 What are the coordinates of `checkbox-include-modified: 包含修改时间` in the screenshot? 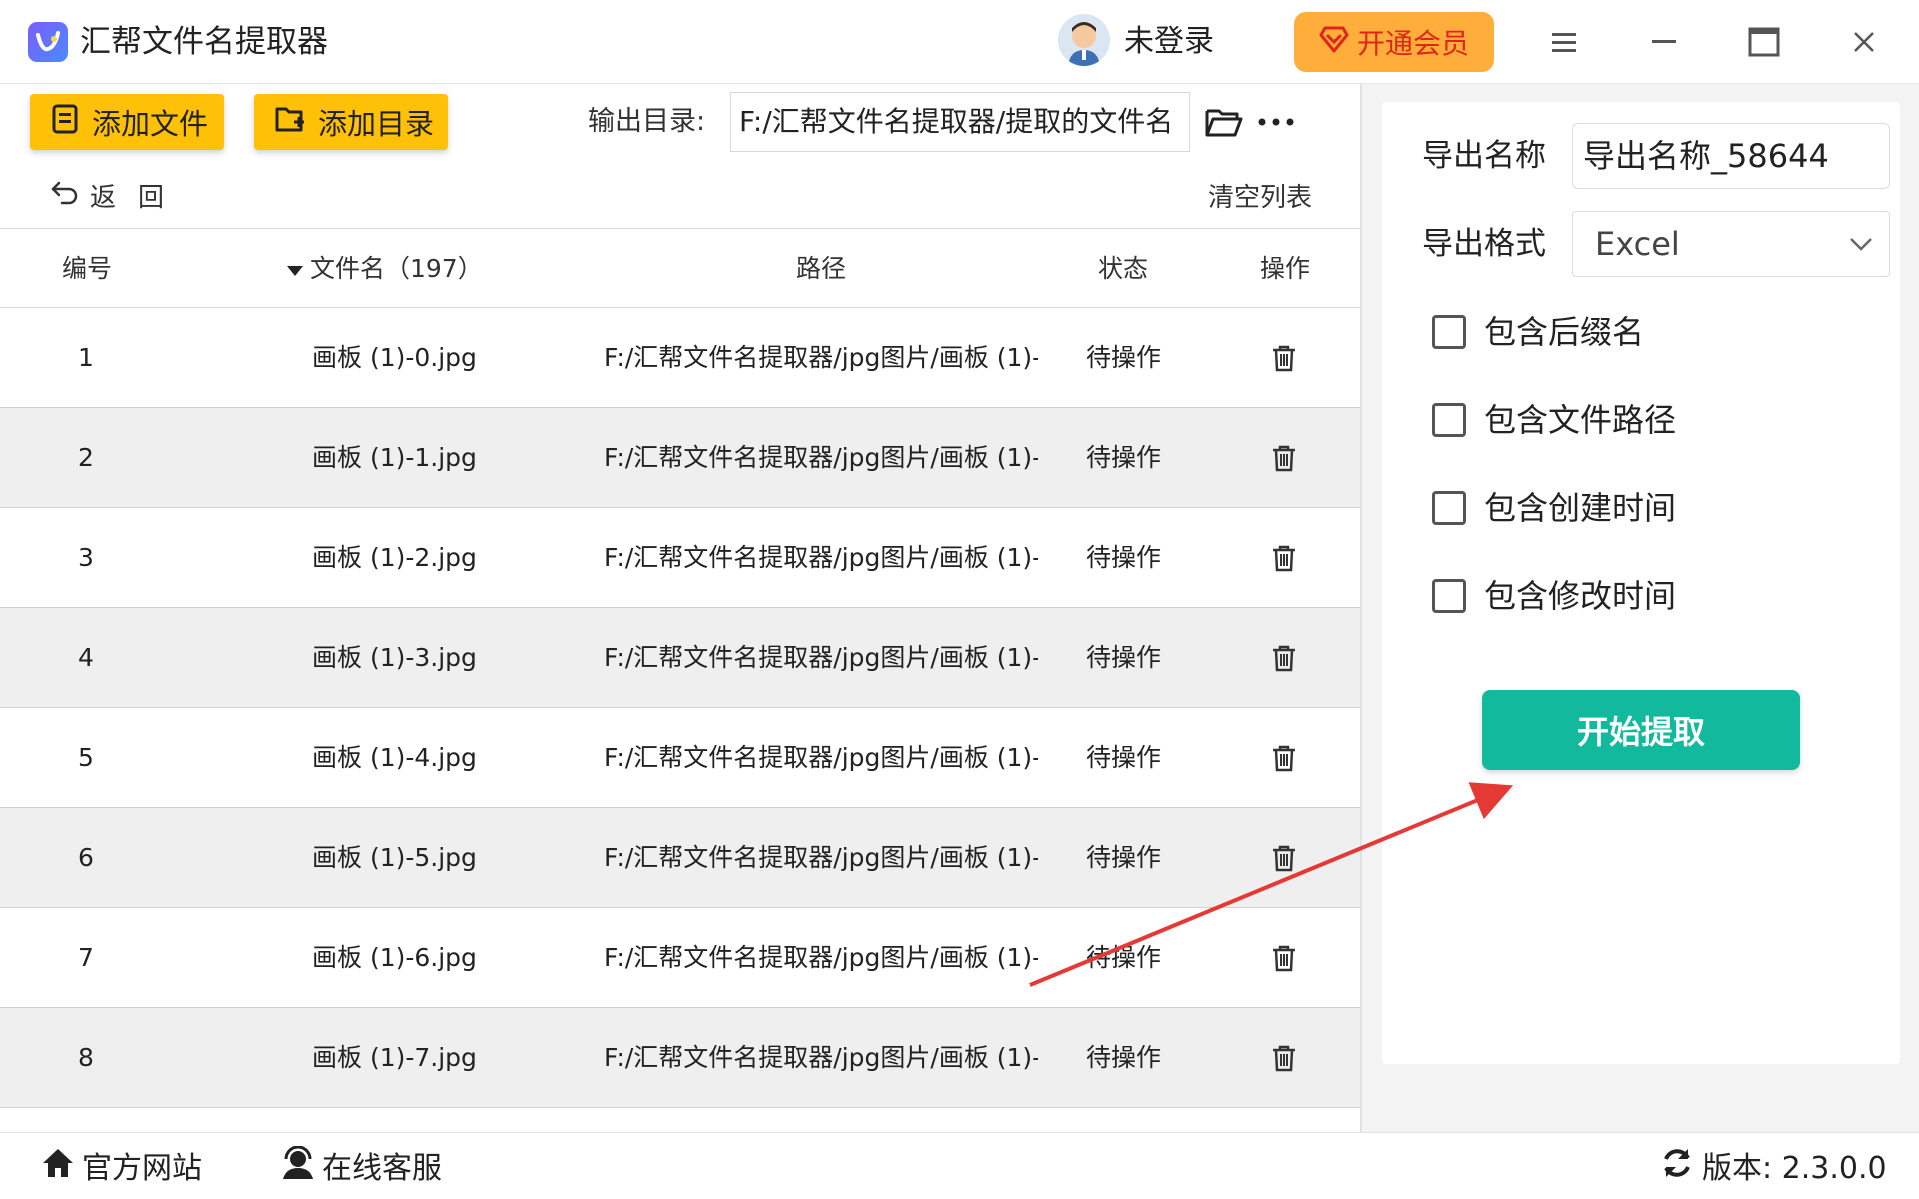 It's located at (1554, 596).